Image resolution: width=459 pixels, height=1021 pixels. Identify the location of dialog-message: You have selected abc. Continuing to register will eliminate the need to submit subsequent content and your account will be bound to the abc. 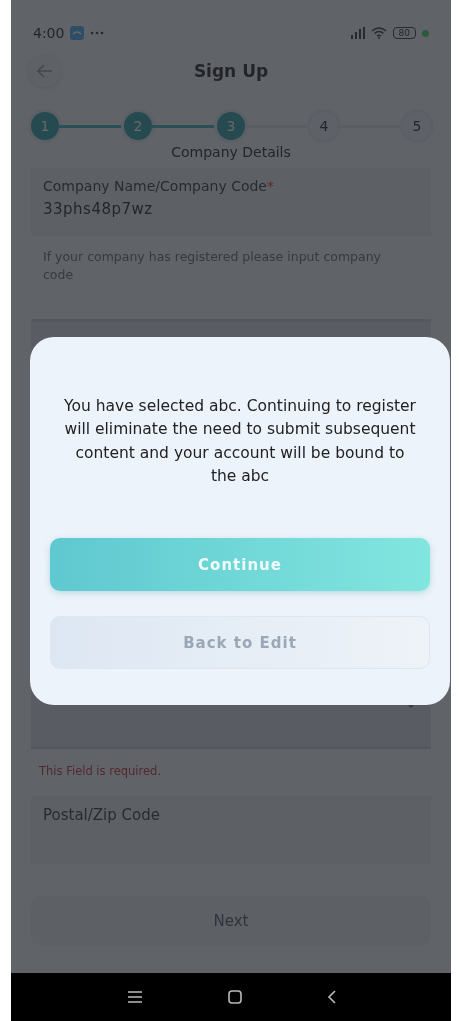
(240, 441).